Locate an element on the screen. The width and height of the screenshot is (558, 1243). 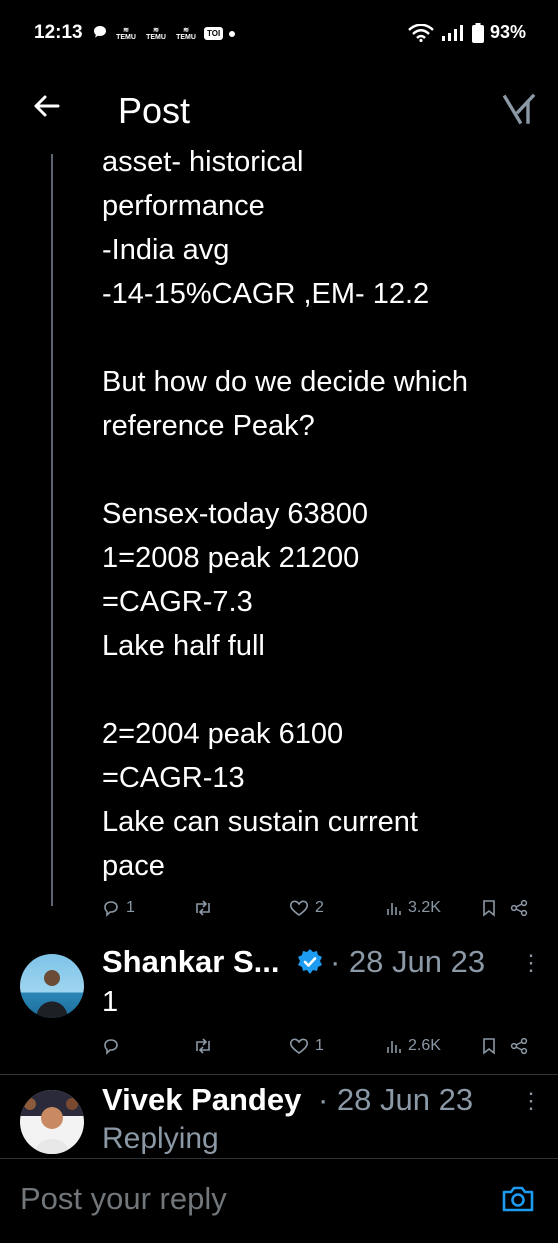
like-action: 2 is located at coordinates (306, 908).